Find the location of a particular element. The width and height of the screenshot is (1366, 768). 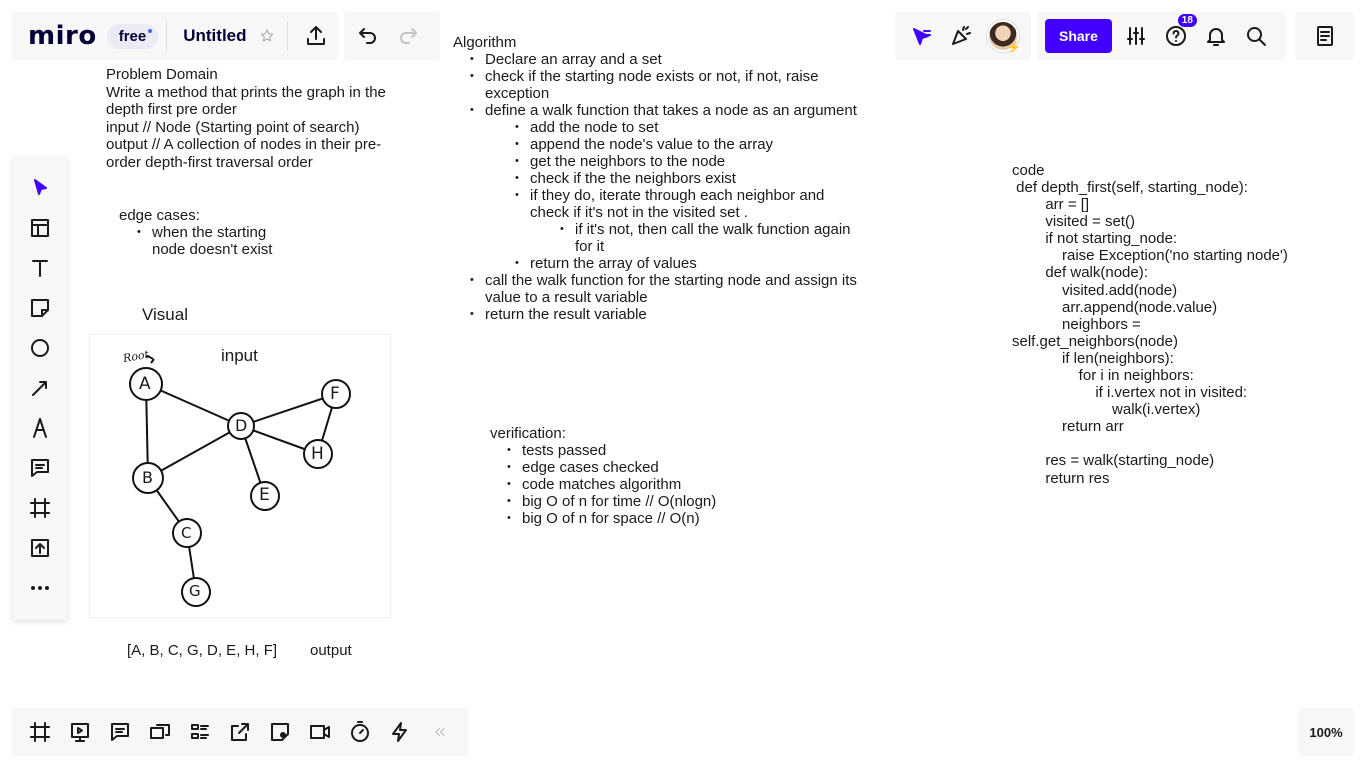

plan-dot-icon is located at coordinates (150, 30).